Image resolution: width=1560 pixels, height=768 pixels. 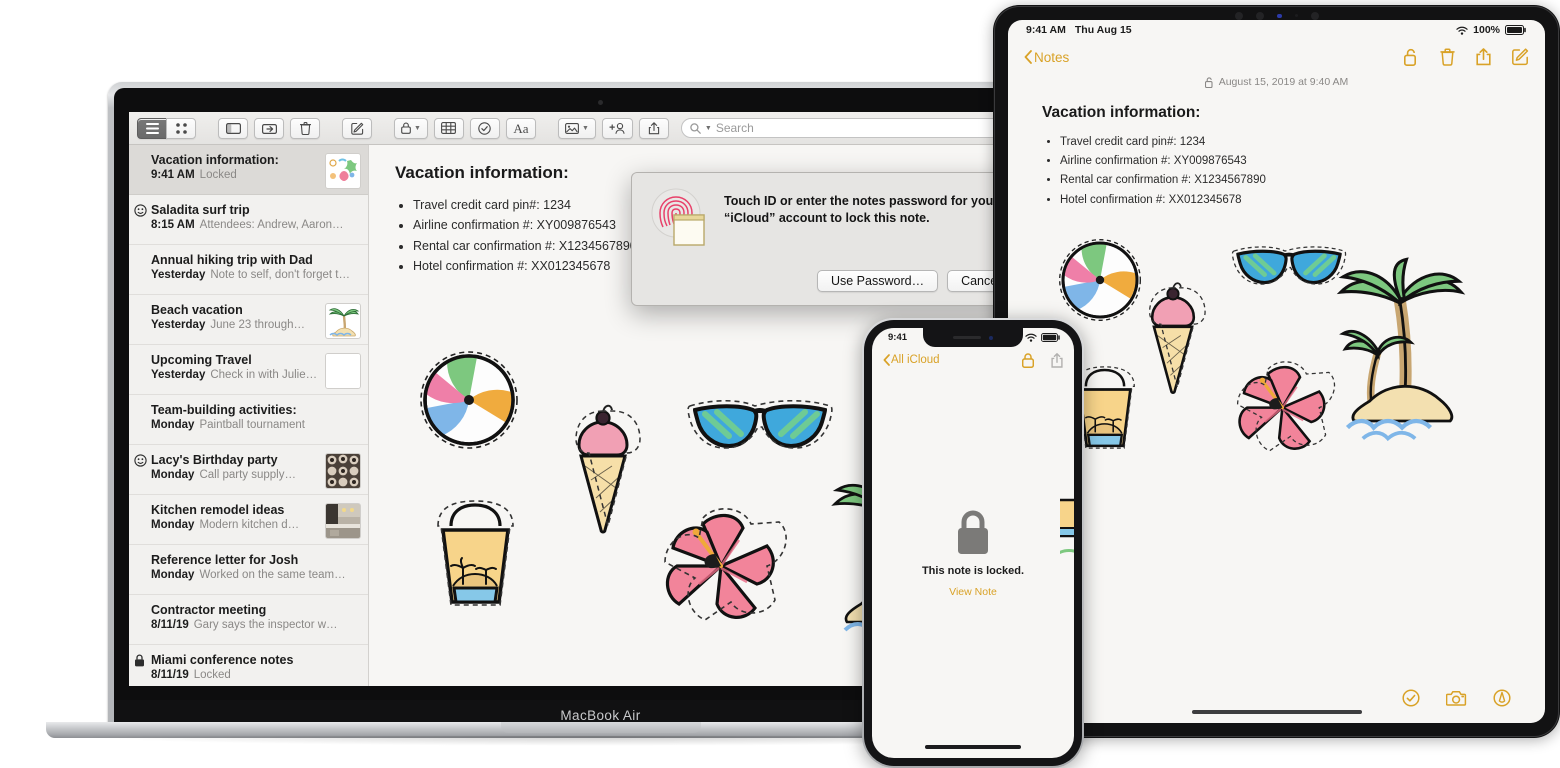 I want to click on note-list-item-snippet: Paintball tournament, so click(x=252, y=425).